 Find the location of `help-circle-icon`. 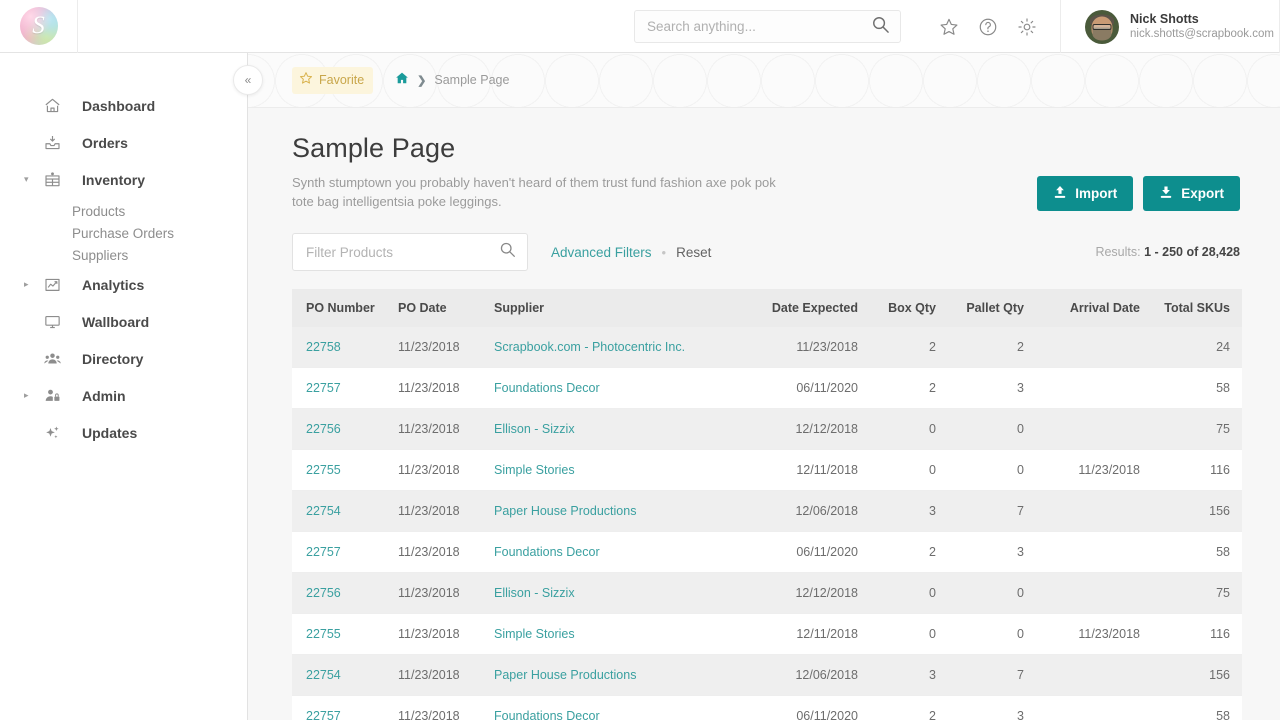

help-circle-icon is located at coordinates (988, 27).